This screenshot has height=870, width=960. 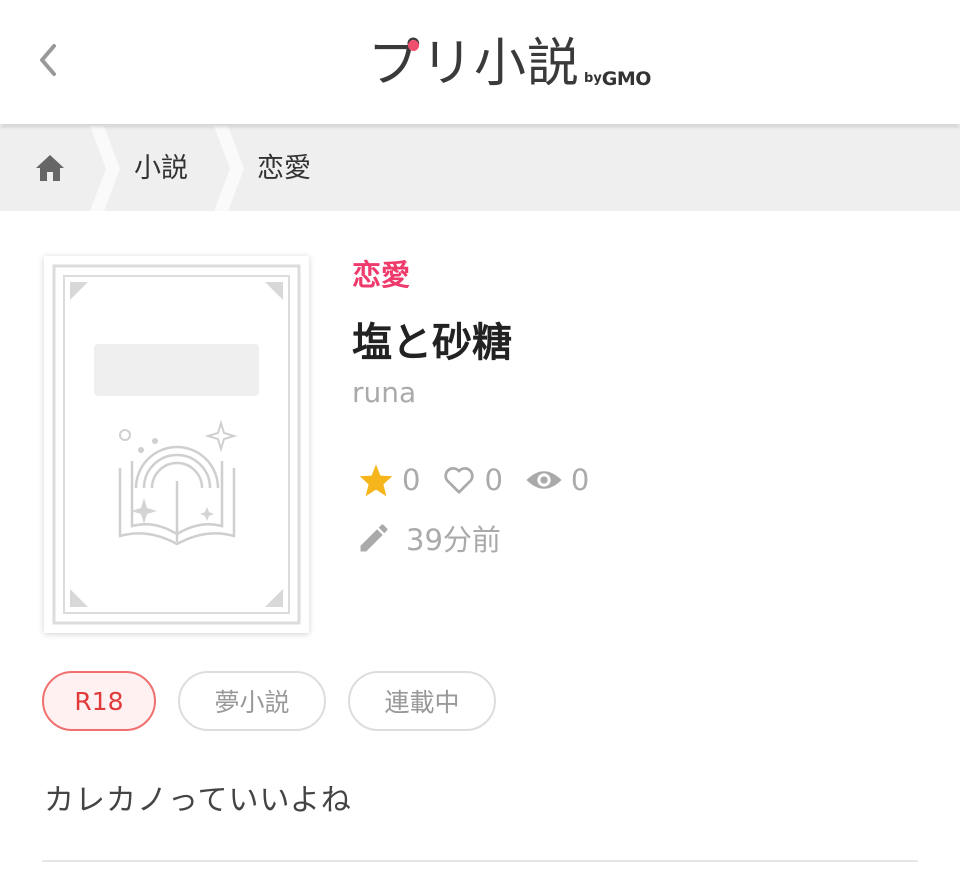 I want to click on logo-main: プリ小説, so click(x=474, y=64).